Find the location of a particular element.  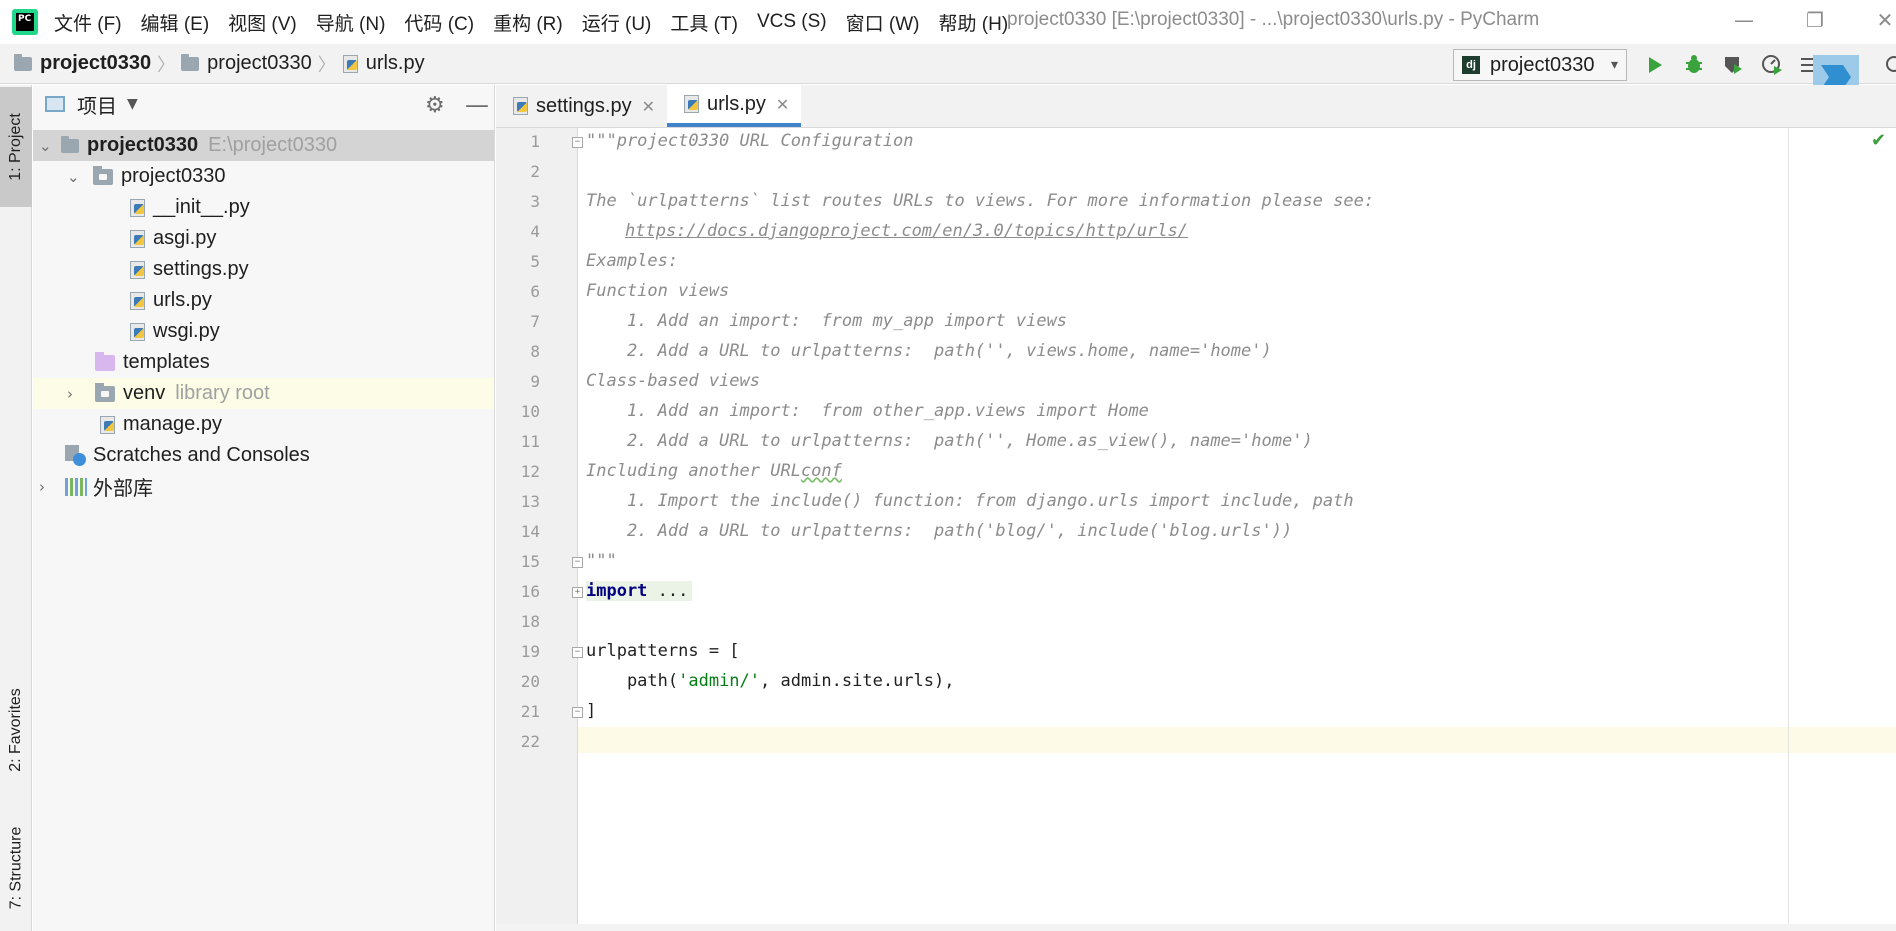

fold-marker-icon: + is located at coordinates (577, 592).